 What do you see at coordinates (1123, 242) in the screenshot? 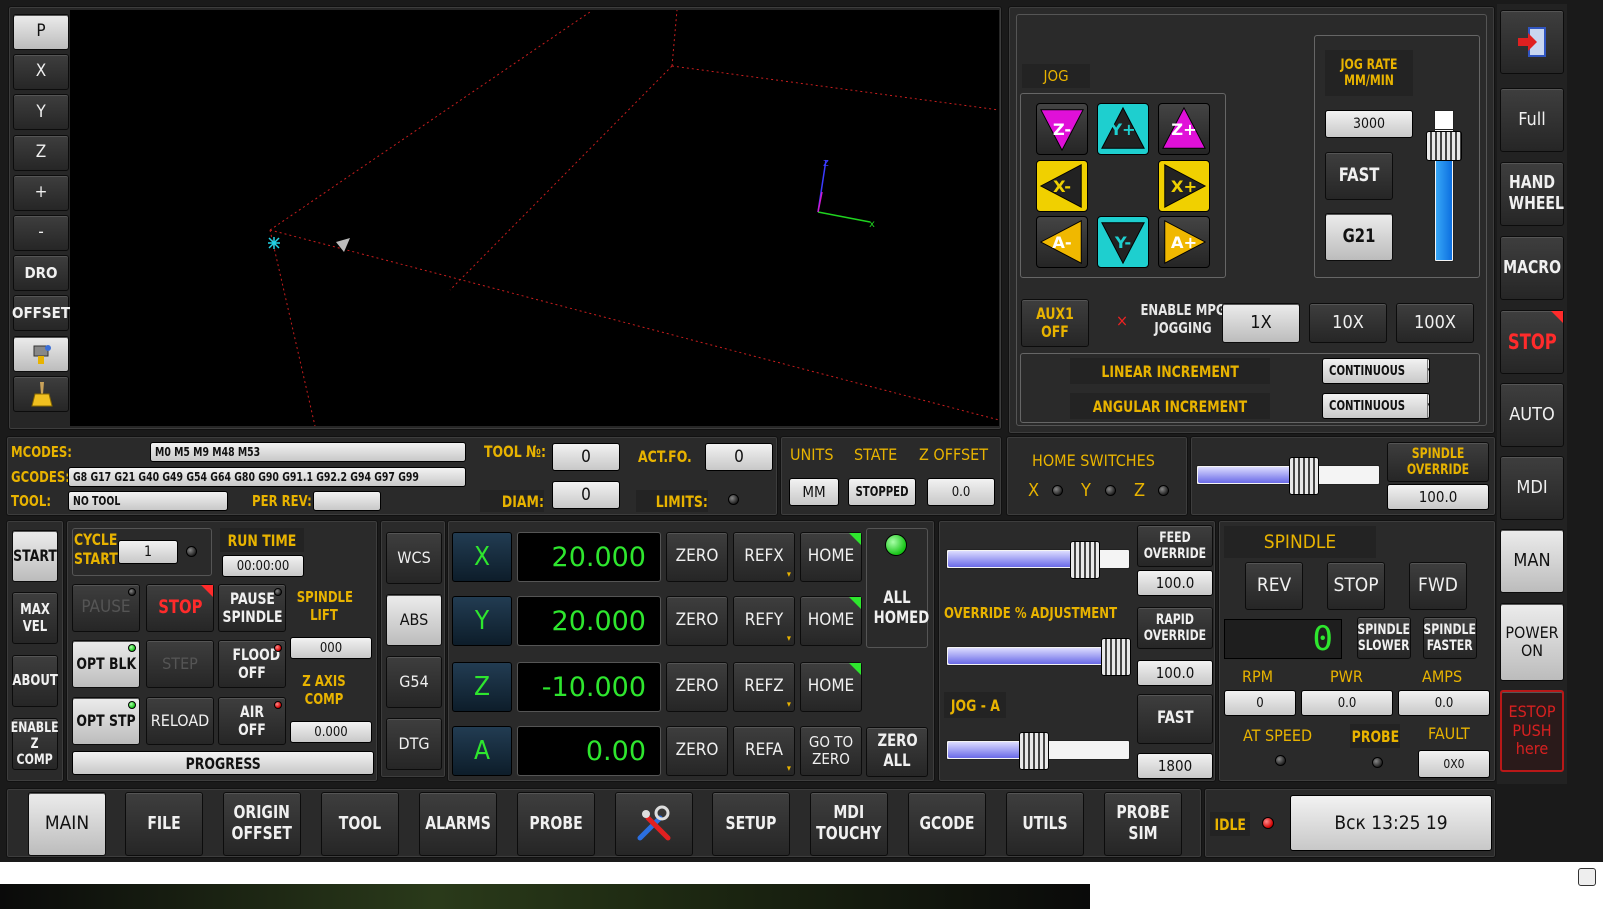
I see `jog-yminus-button: Y-` at bounding box center [1123, 242].